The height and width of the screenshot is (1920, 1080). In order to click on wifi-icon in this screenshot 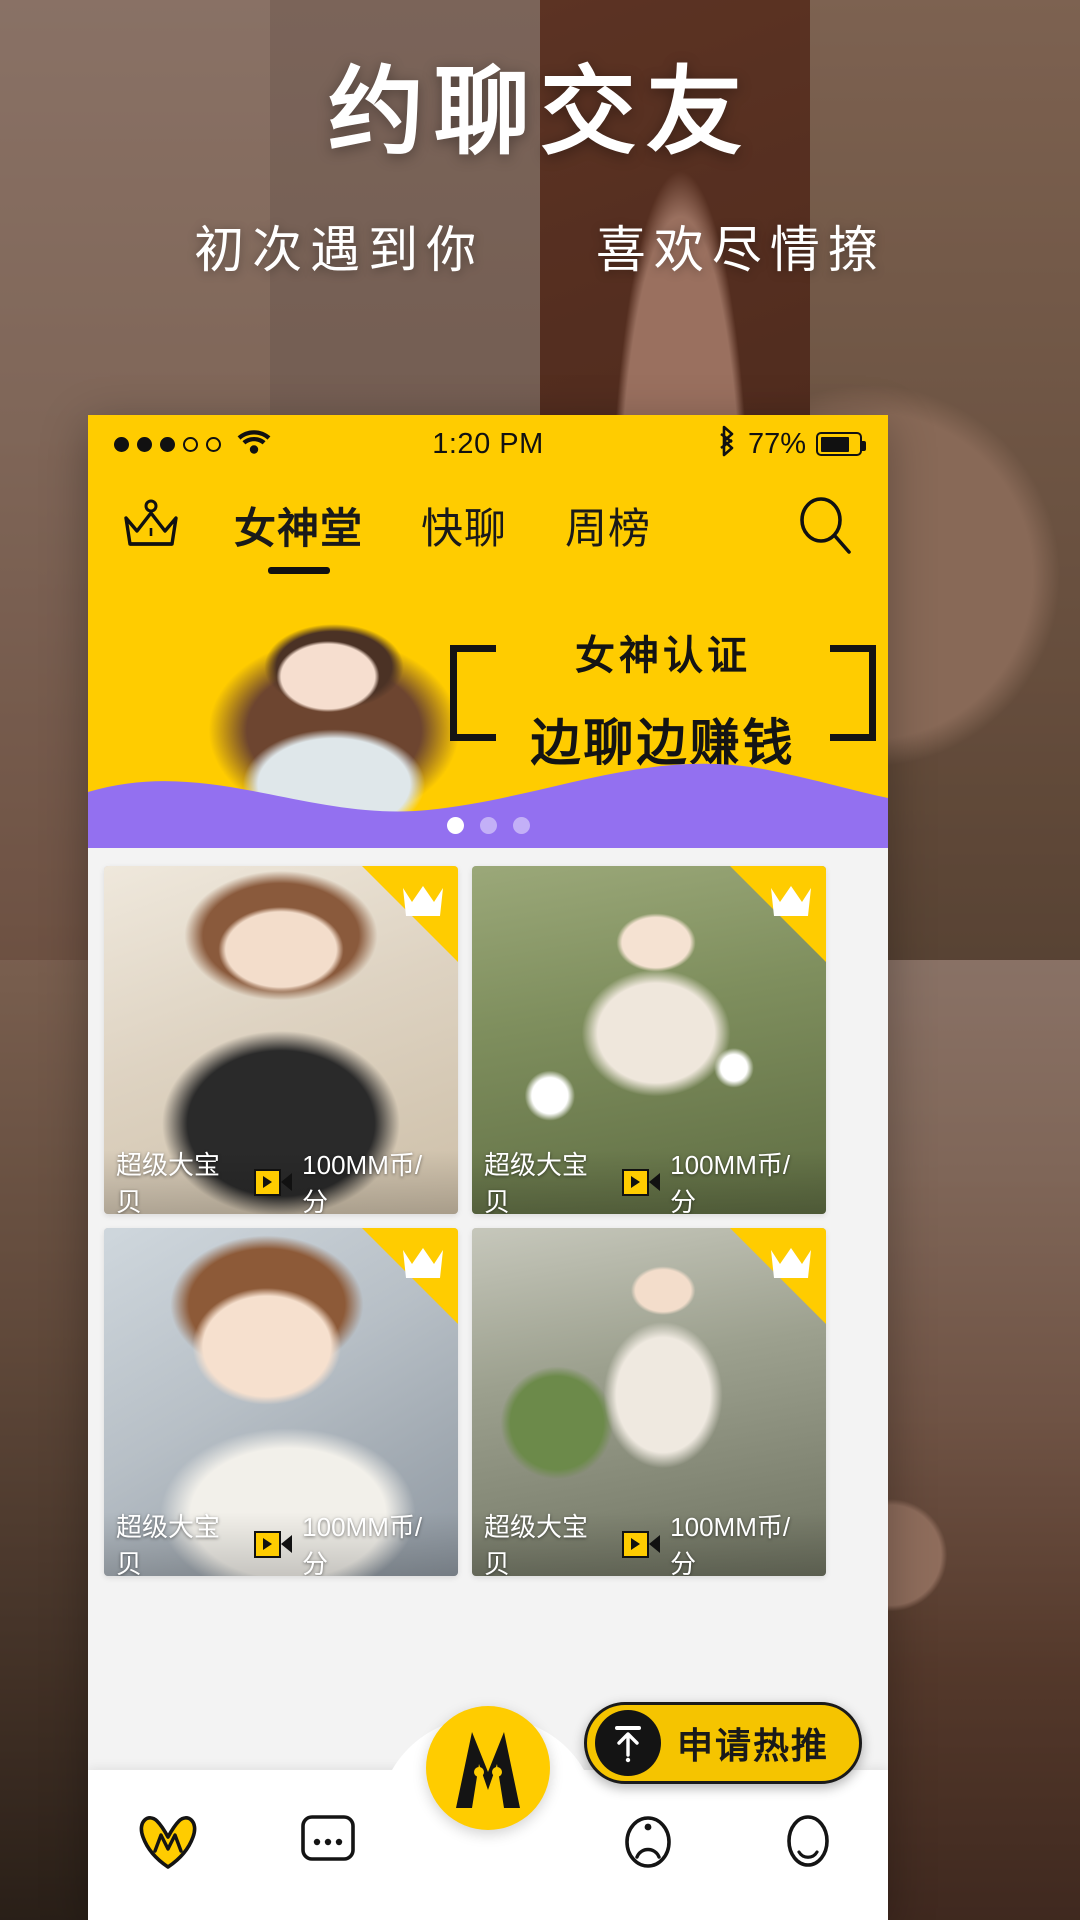, I will do `click(254, 444)`.